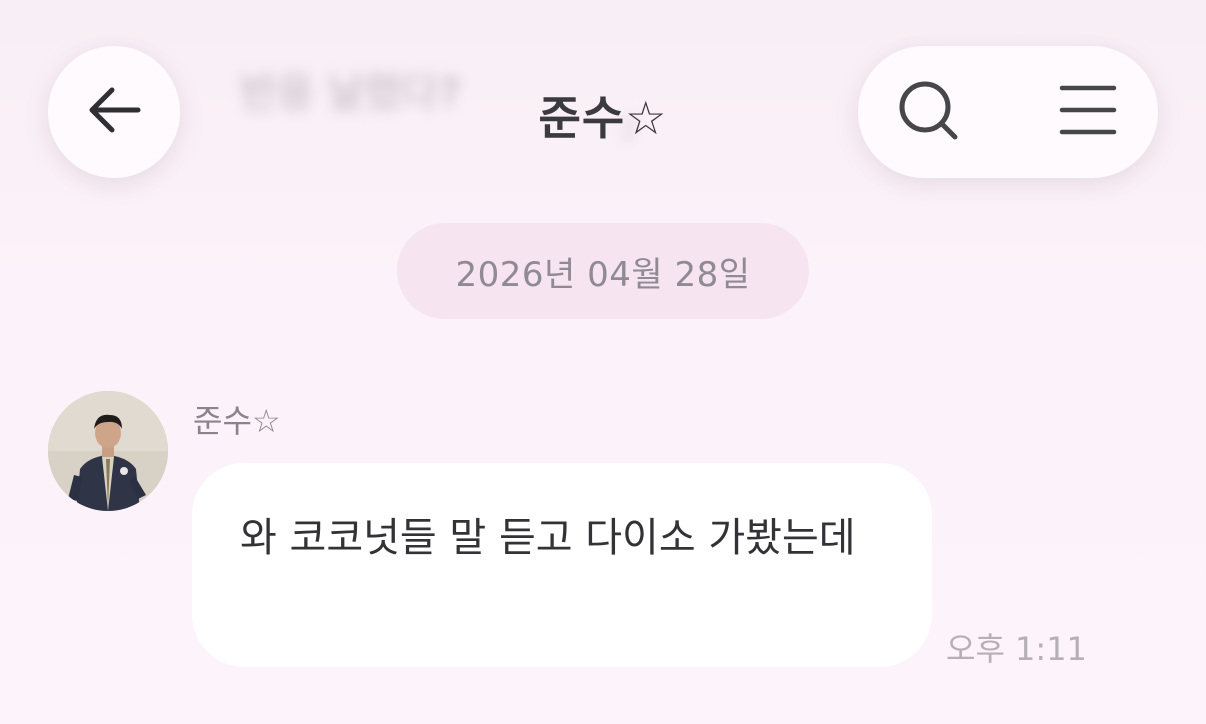 The image size is (1206, 724). What do you see at coordinates (603, 271) in the screenshot?
I see `date-separator: 2026년 04월 28일` at bounding box center [603, 271].